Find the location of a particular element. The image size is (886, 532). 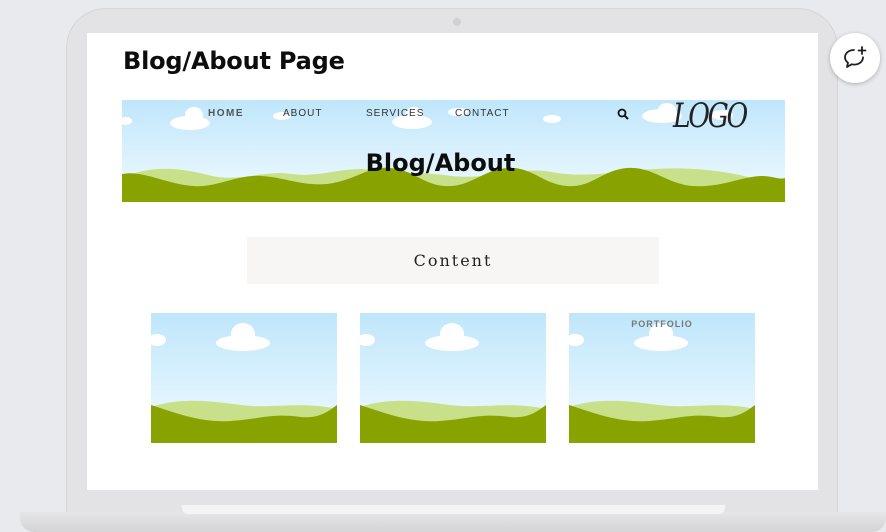

card-3-label: PORTFOLIO is located at coordinates (662, 324).